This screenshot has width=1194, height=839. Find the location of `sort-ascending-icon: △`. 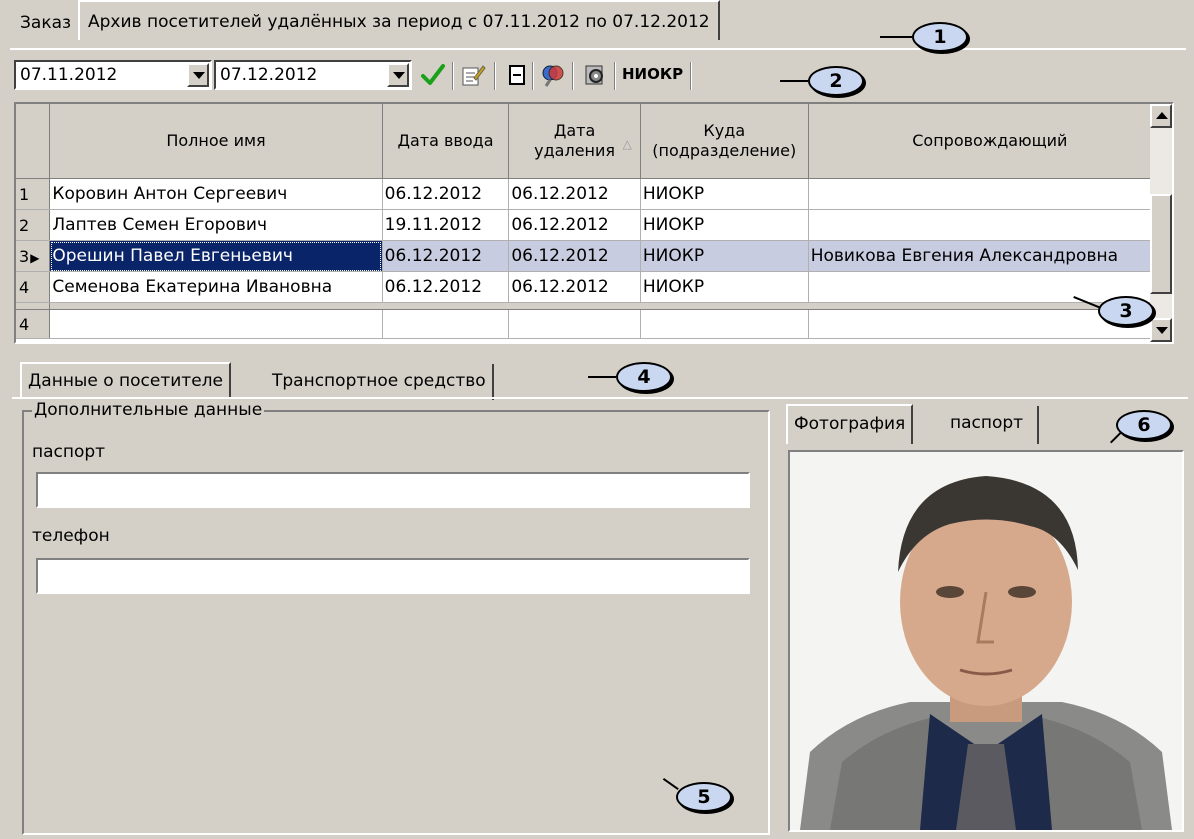

sort-ascending-icon: △ is located at coordinates (627, 144).